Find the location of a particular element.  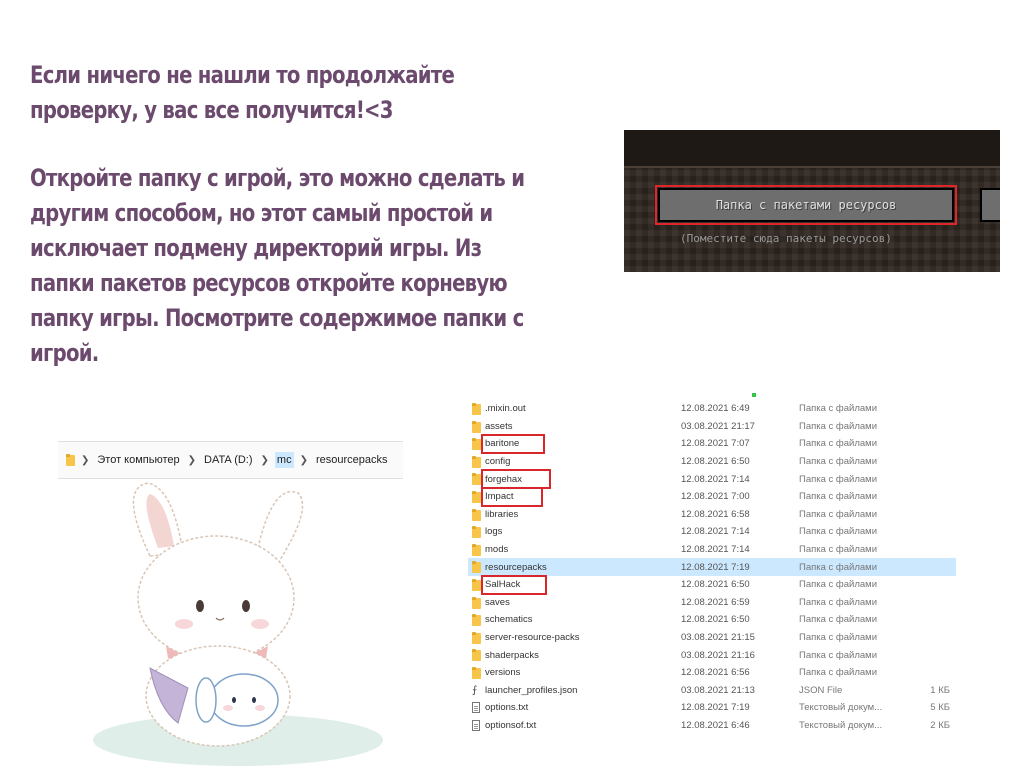

file-row: SalHack 12.08.2021 6:50 Папка с файлами is located at coordinates (712, 585).